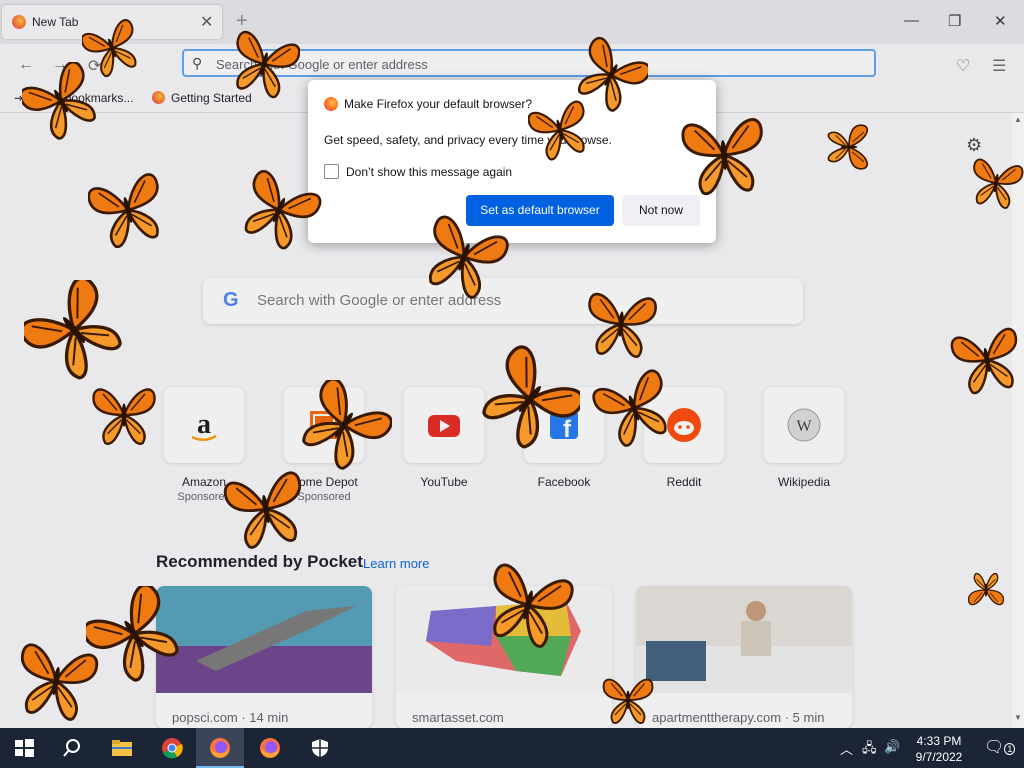 The width and height of the screenshot is (1024, 768). Describe the element at coordinates (1018, 717) in the screenshot. I see `scroll-down-icon: ▼` at that location.